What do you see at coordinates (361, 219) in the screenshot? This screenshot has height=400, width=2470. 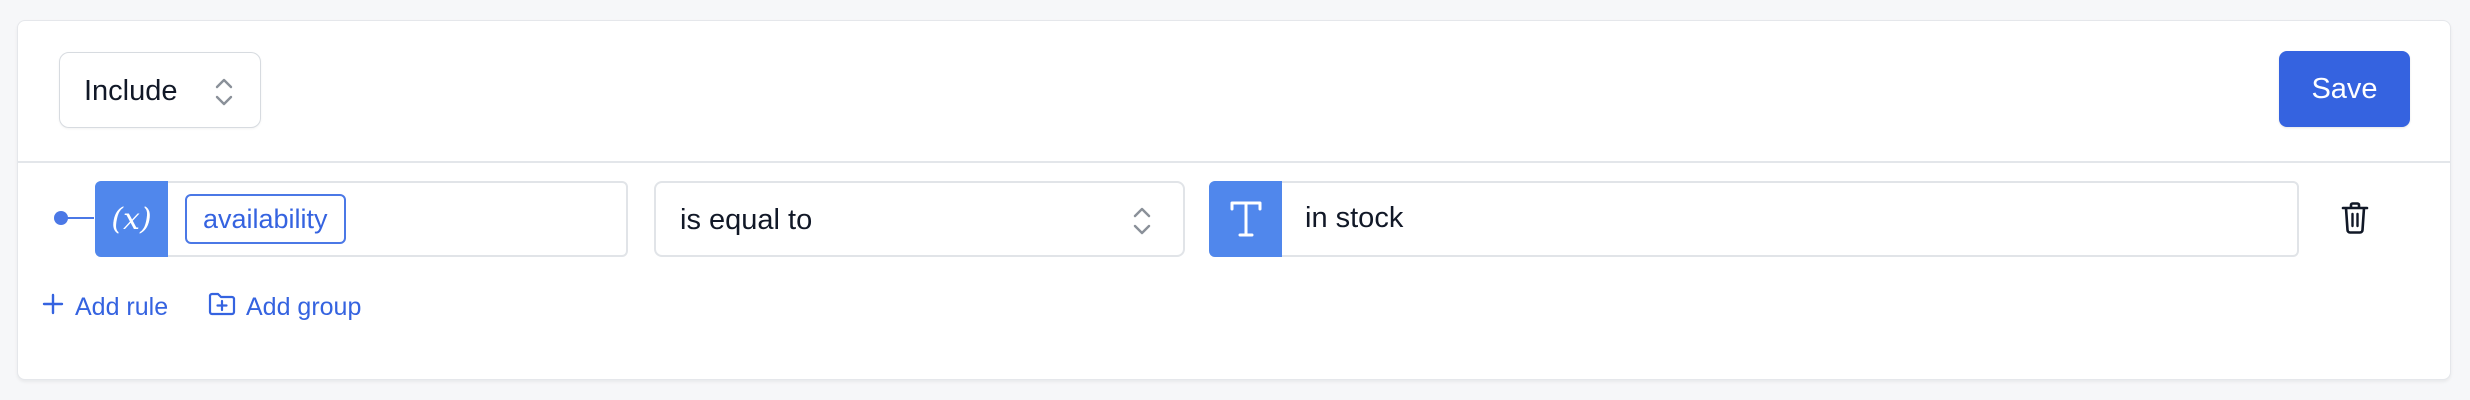 I see `field-input` at bounding box center [361, 219].